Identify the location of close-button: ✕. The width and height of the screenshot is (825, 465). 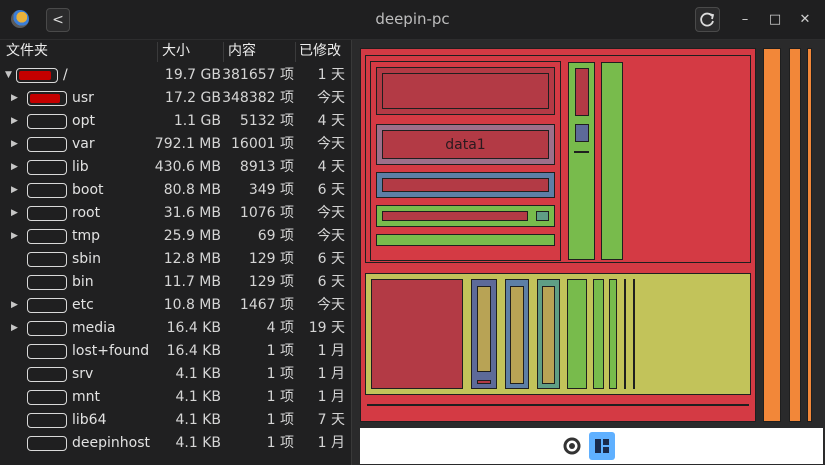
(805, 20).